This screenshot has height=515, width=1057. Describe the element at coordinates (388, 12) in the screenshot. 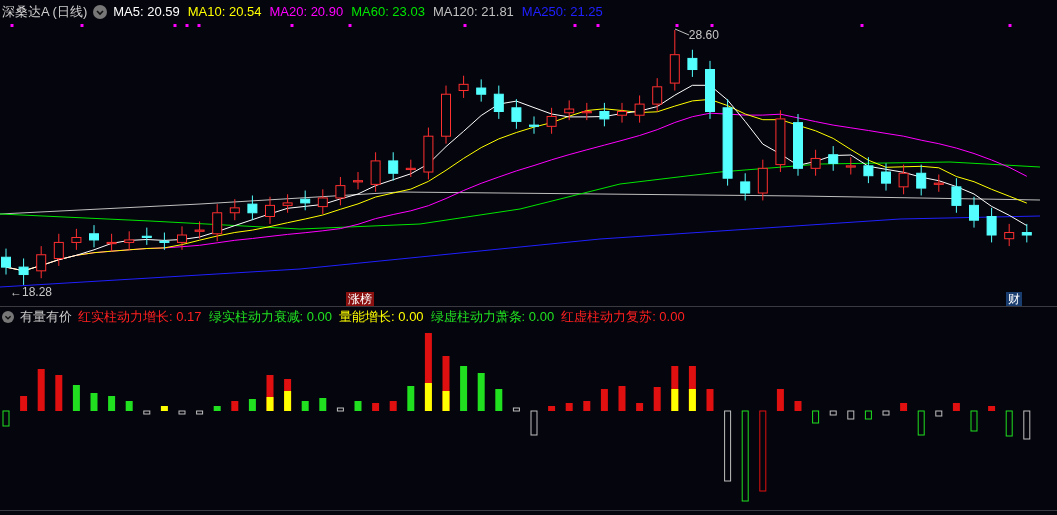

I see `moving-average-value: MA60: 23.03` at that location.